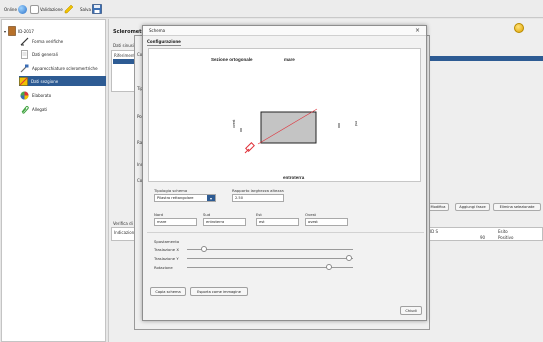 Image resolution: width=543 pixels, height=342 pixels. Describe the element at coordinates (485, 234) in the screenshot. I see `bg-table-right: ID S Esito 90 Positivo` at that location.